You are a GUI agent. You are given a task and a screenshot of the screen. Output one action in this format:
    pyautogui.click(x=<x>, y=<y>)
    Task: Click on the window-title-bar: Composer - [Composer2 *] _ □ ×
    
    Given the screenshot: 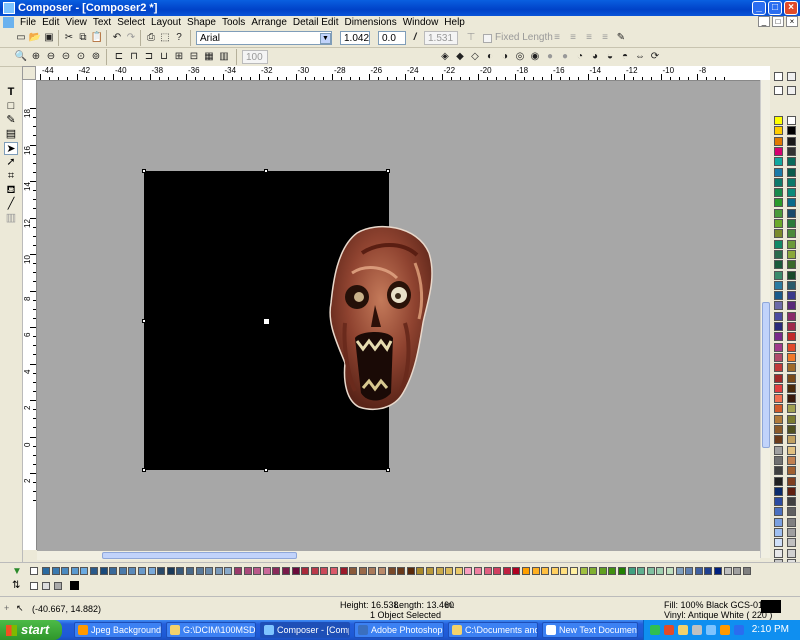 What is the action you would take?
    pyautogui.click(x=400, y=8)
    